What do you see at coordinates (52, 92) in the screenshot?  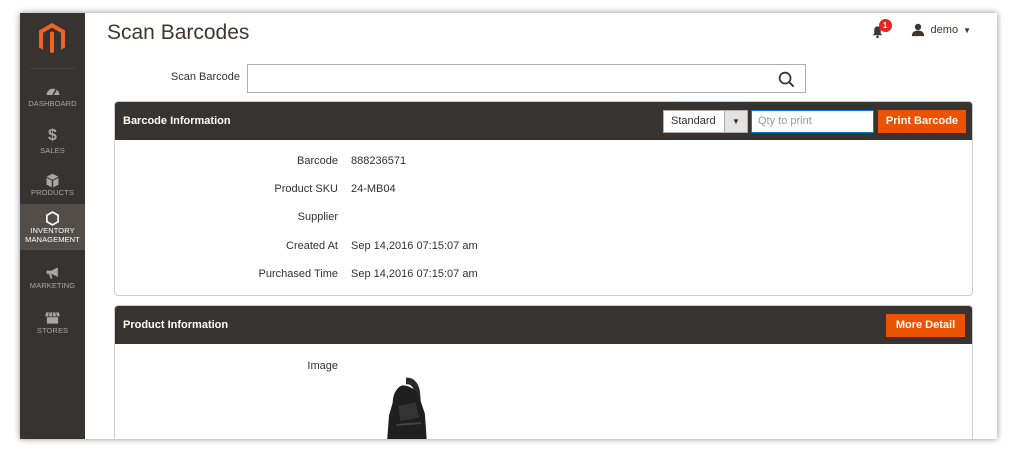 I see `gauge-icon` at bounding box center [52, 92].